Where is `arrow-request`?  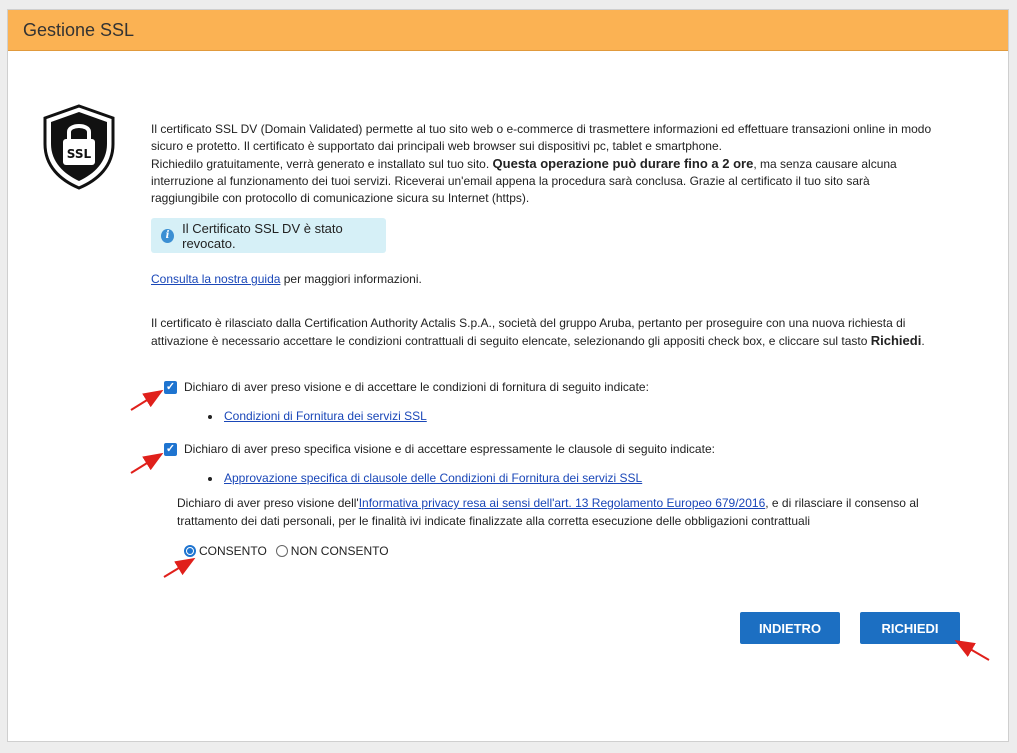 arrow-request is located at coordinates (972, 650).